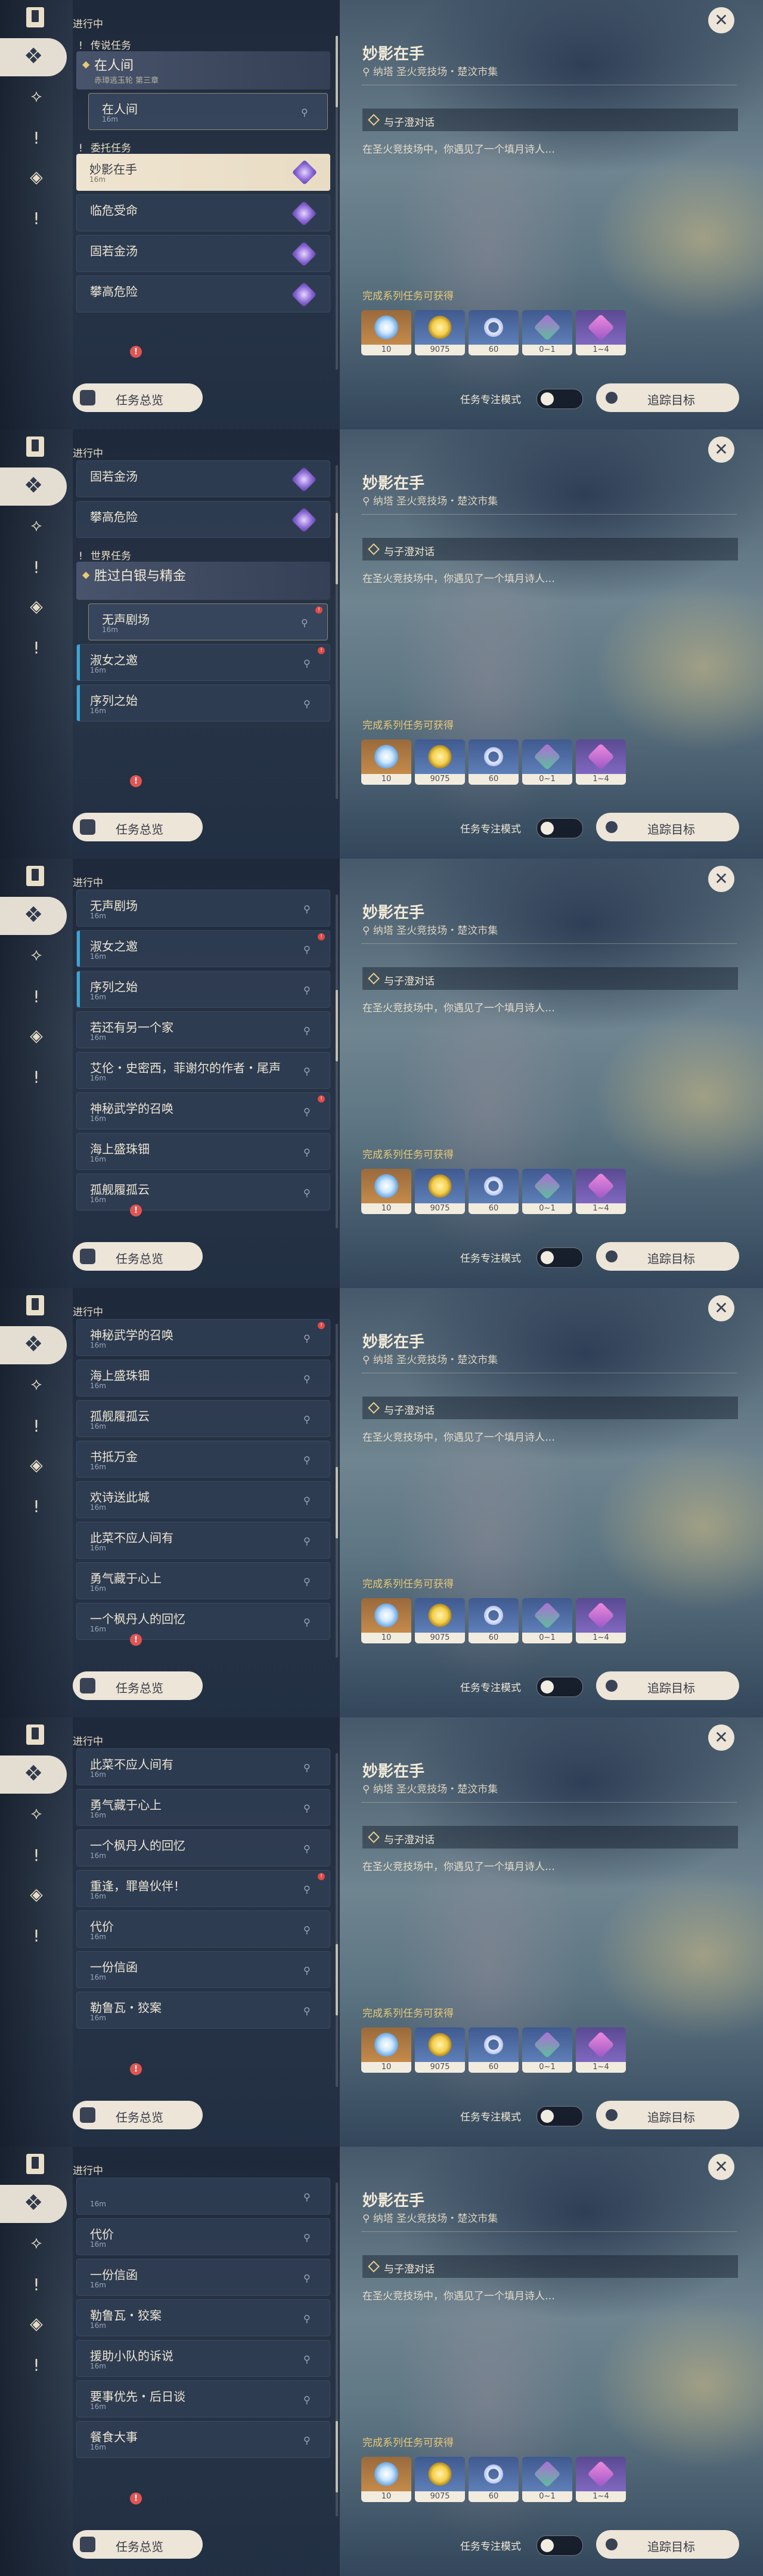 This screenshot has width=763, height=2576. Describe the element at coordinates (203, 479) in the screenshot. I see `quest-row: 固若金汤` at that location.